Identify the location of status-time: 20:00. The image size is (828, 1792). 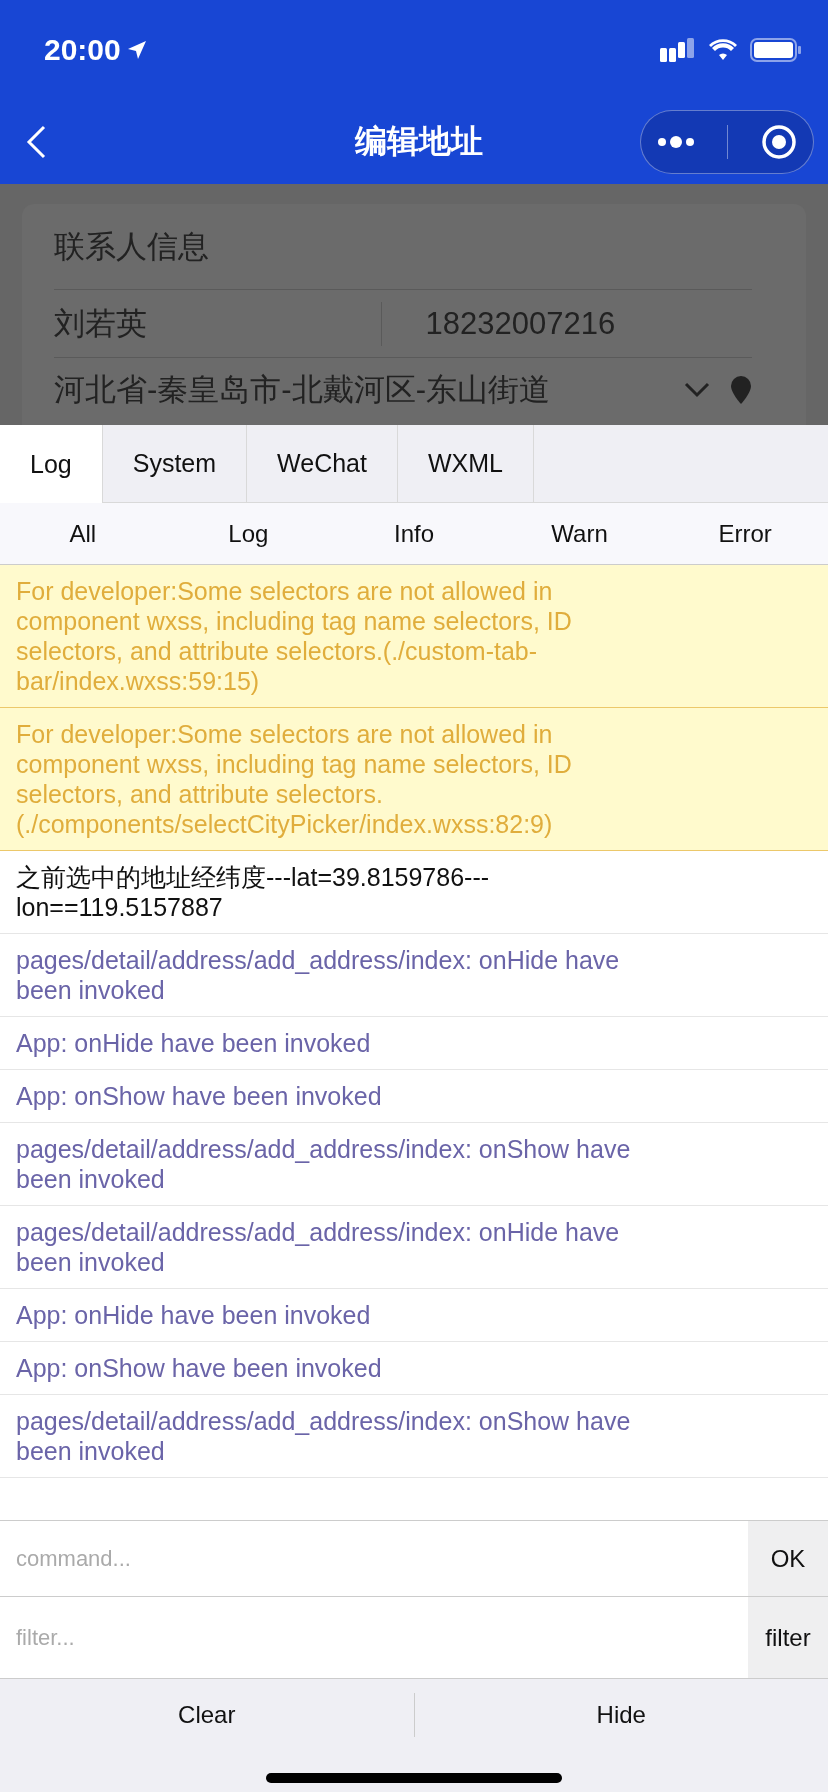
(95, 50).